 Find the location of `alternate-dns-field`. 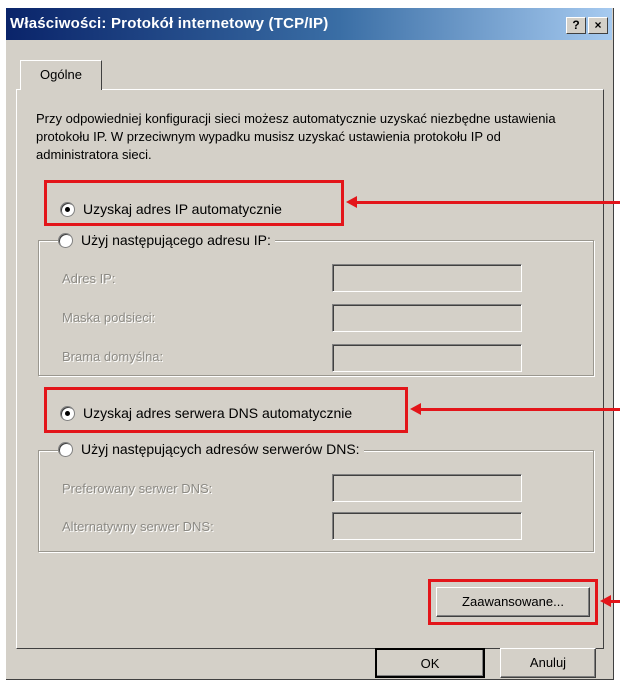

alternate-dns-field is located at coordinates (427, 526).